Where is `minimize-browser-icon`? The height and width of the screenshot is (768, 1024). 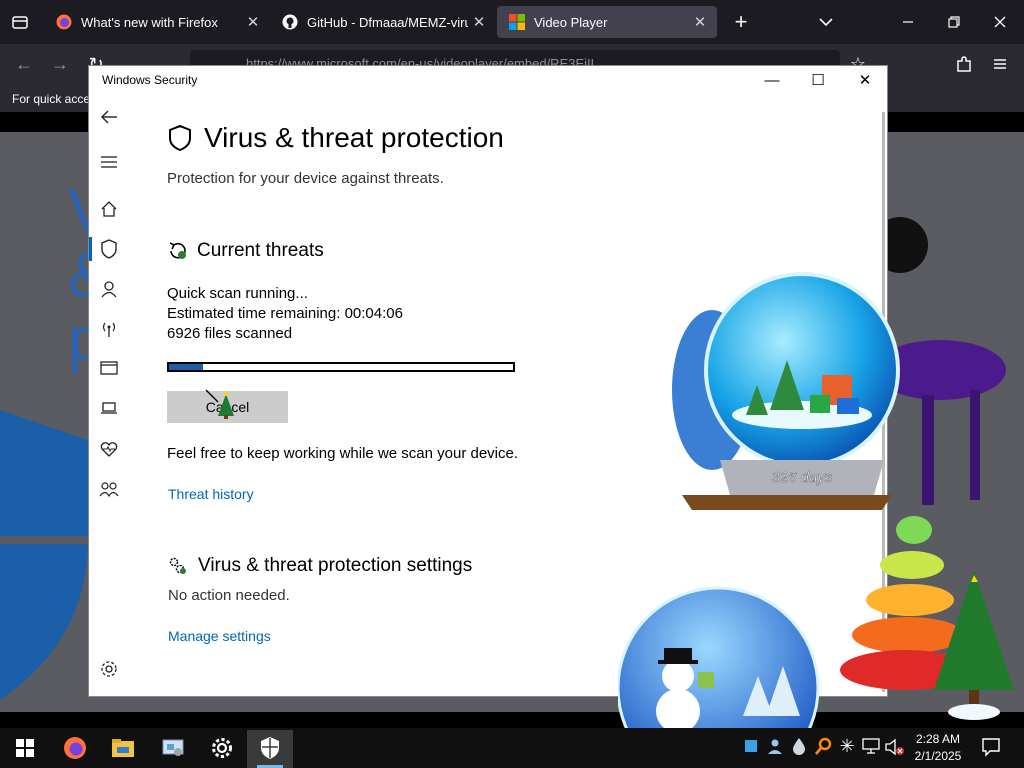 minimize-browser-icon is located at coordinates (908, 22).